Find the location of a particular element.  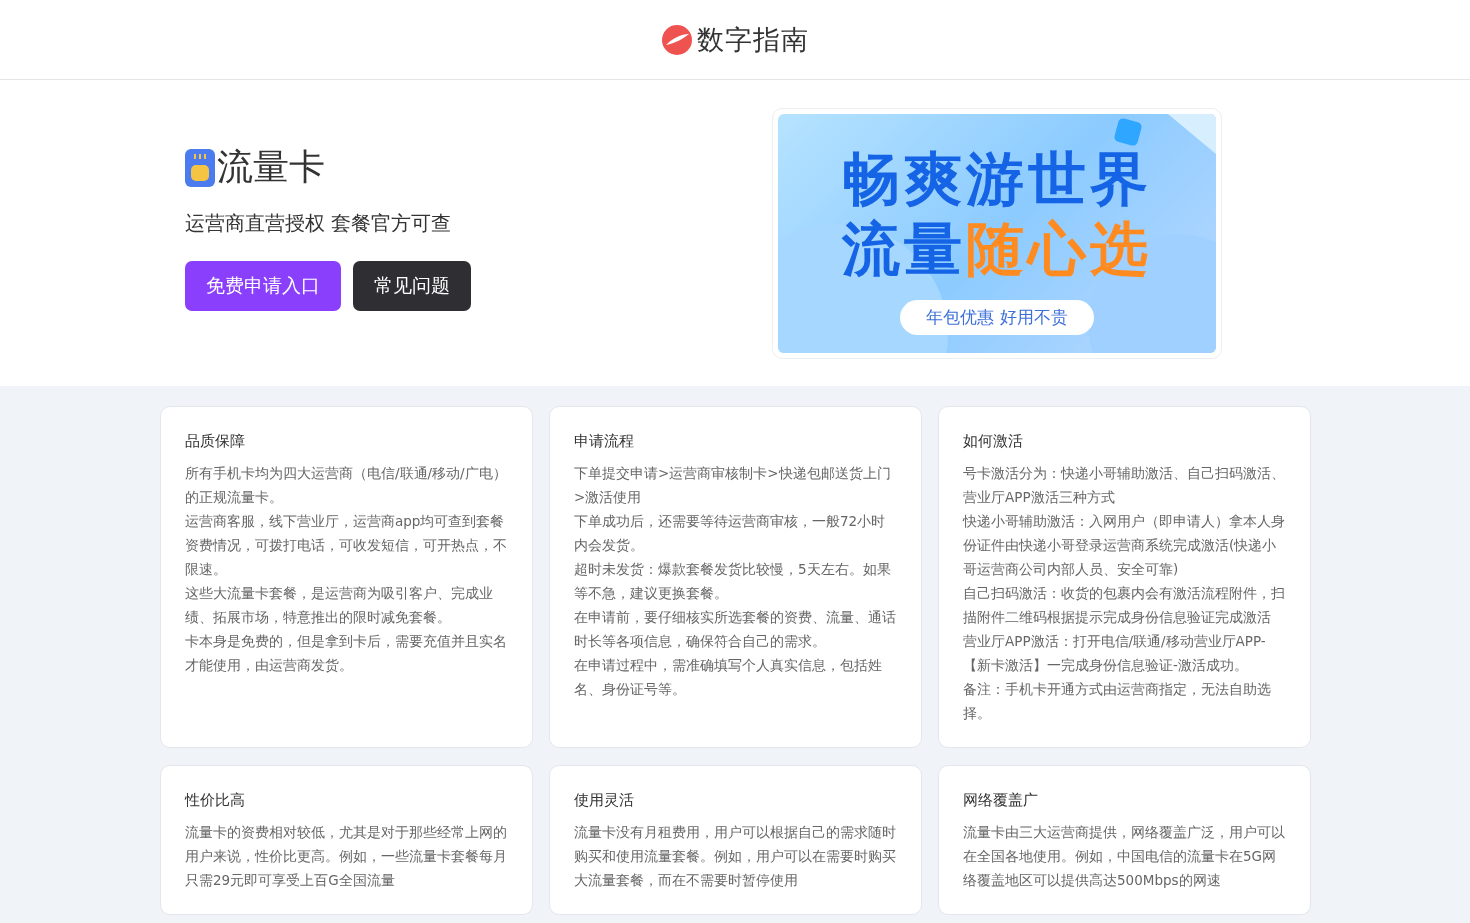

card-title: 网络覆盖广 is located at coordinates (1001, 800).